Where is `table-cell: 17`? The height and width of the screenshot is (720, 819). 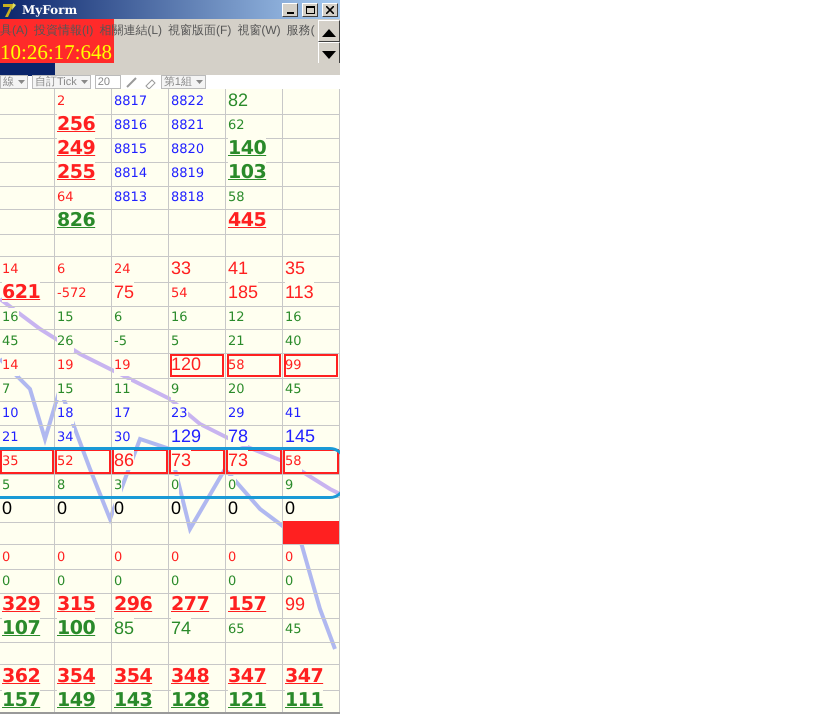 table-cell: 17 is located at coordinates (140, 413).